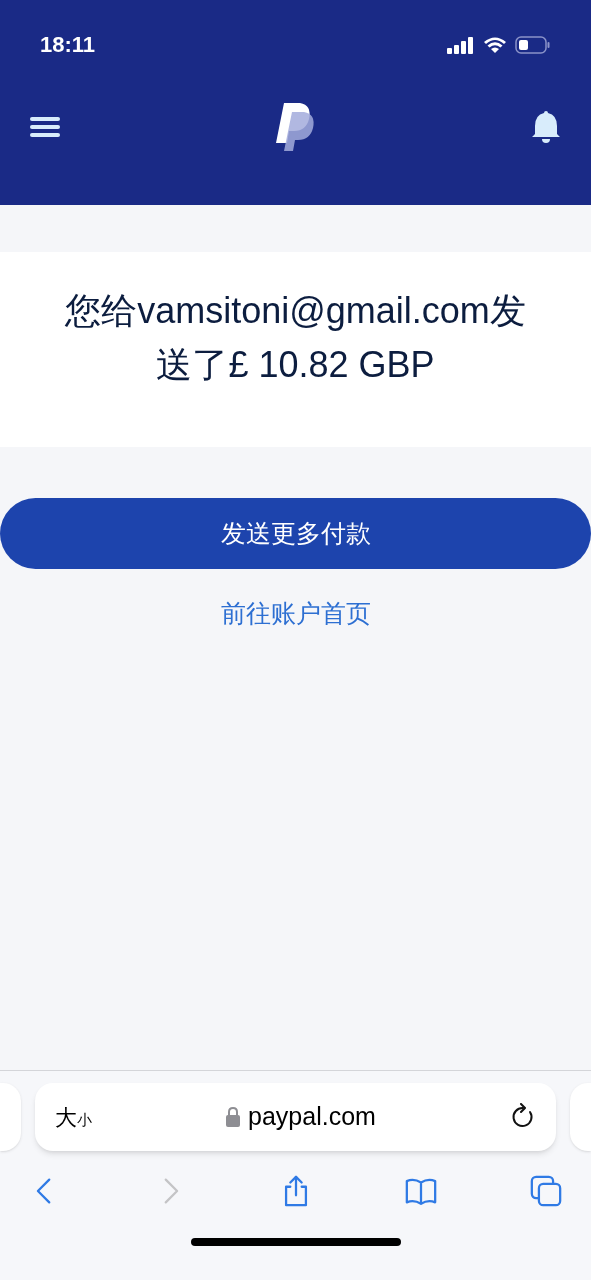 The height and width of the screenshot is (1280, 591). What do you see at coordinates (295, 614) in the screenshot?
I see `account-home-link: 前往账户首页` at bounding box center [295, 614].